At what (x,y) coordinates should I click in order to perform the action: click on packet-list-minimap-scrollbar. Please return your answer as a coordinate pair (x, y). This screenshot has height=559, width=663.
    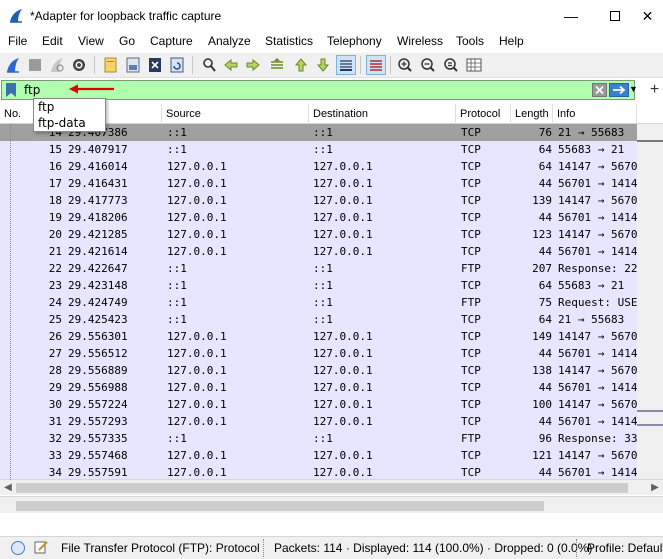
    Looking at the image, I should click on (650, 302).